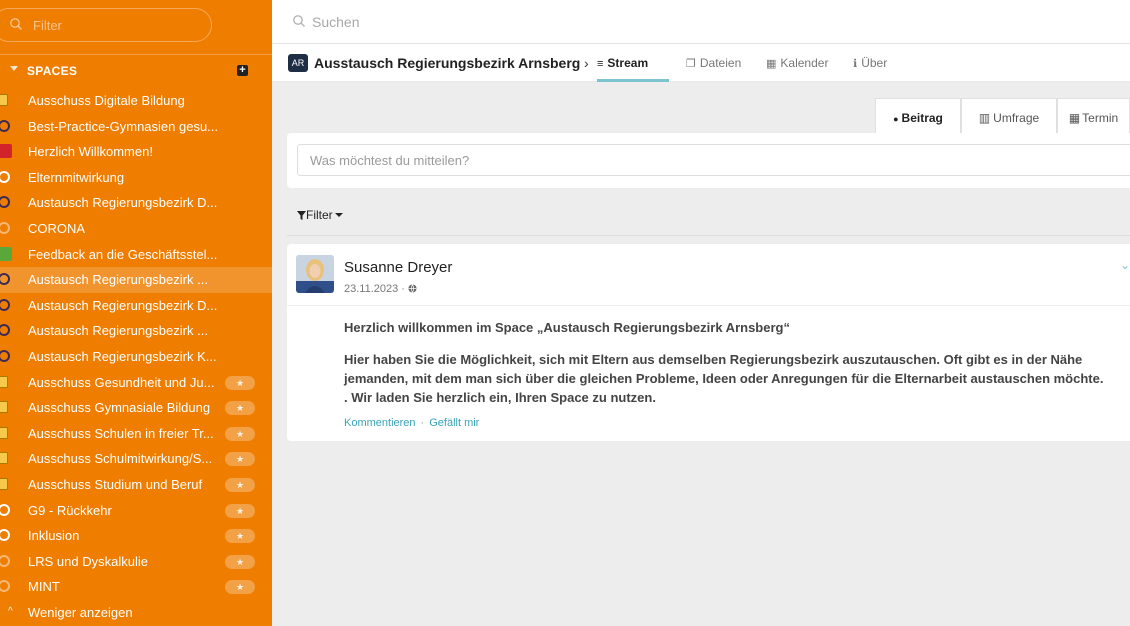 The width and height of the screenshot is (1130, 626). I want to click on space-image-icon, so click(6, 253).